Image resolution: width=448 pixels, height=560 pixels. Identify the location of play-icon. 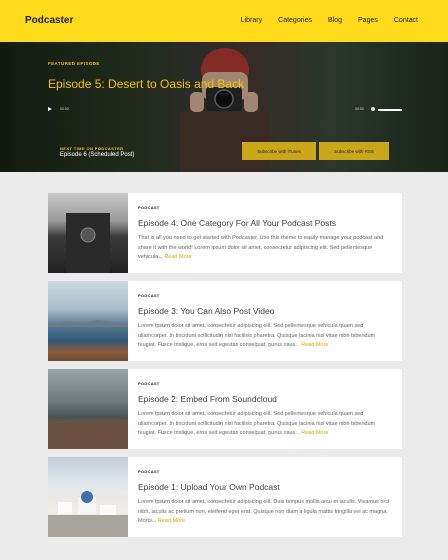
(50, 109).